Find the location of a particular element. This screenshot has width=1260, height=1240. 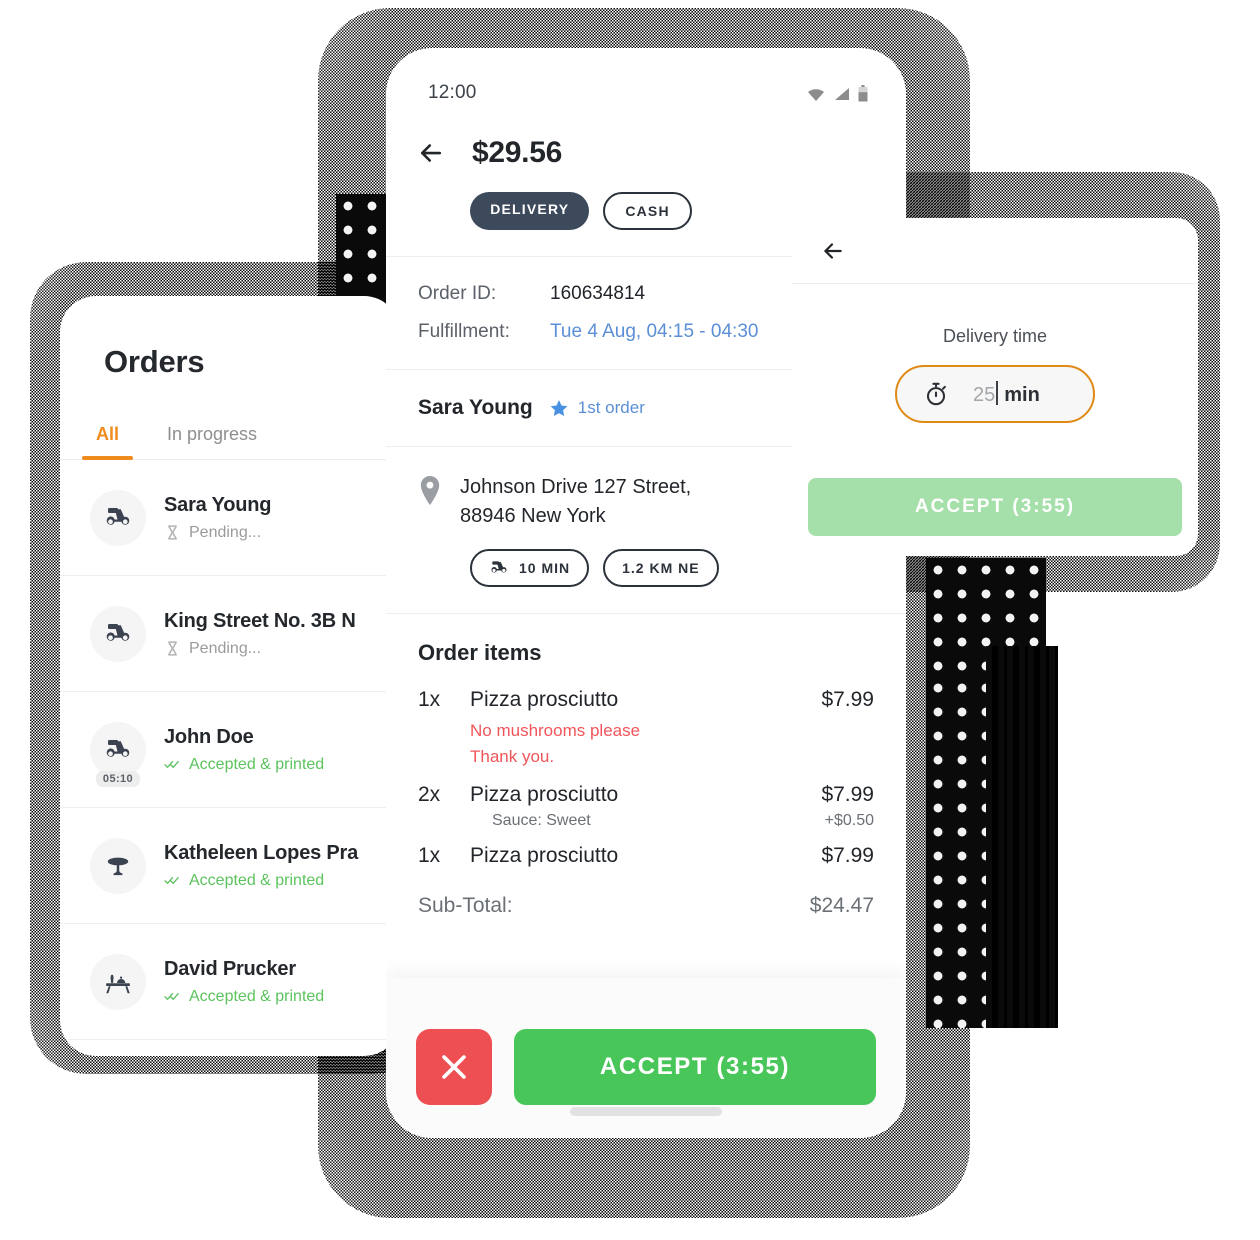

chip-distance-label: 1.2 KM NE is located at coordinates (661, 568).